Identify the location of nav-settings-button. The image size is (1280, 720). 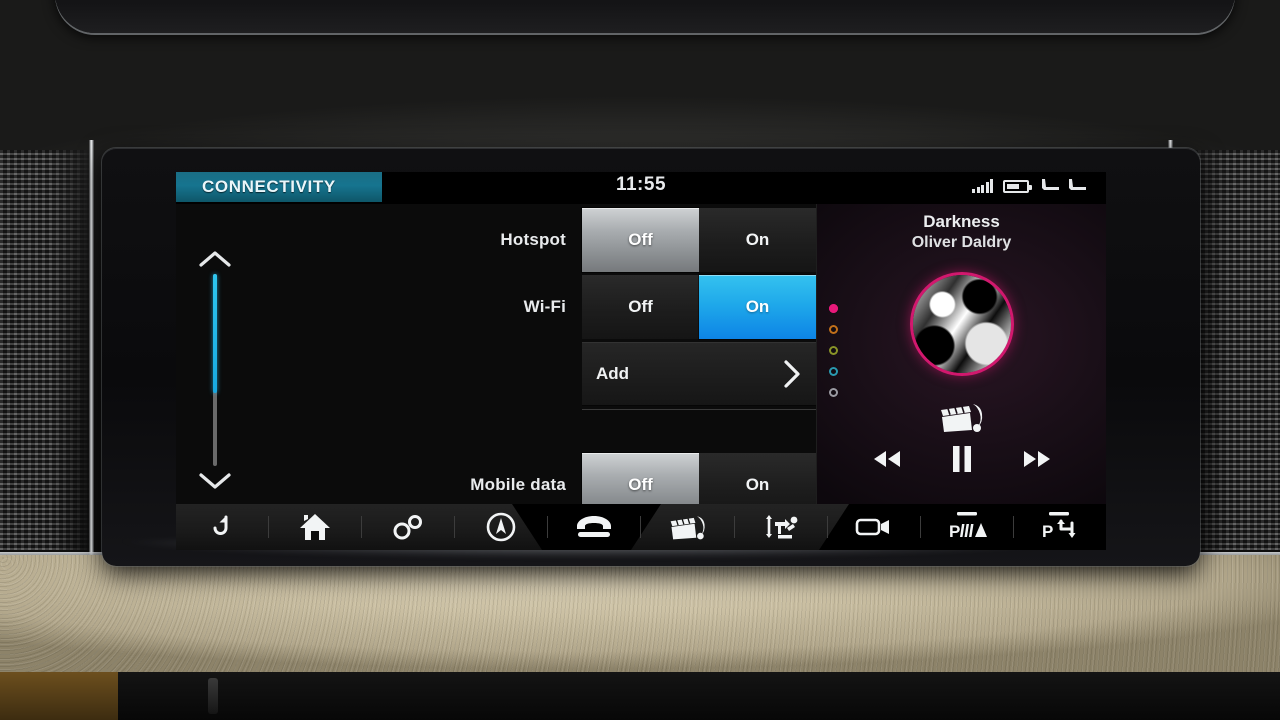
(408, 527).